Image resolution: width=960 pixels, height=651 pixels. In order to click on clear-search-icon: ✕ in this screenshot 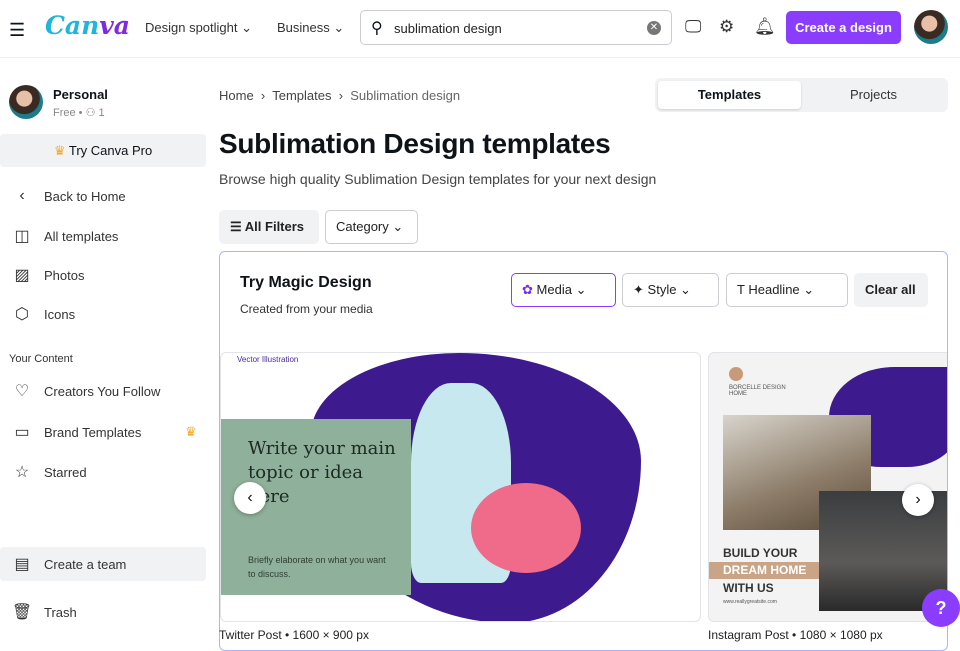, I will do `click(654, 28)`.